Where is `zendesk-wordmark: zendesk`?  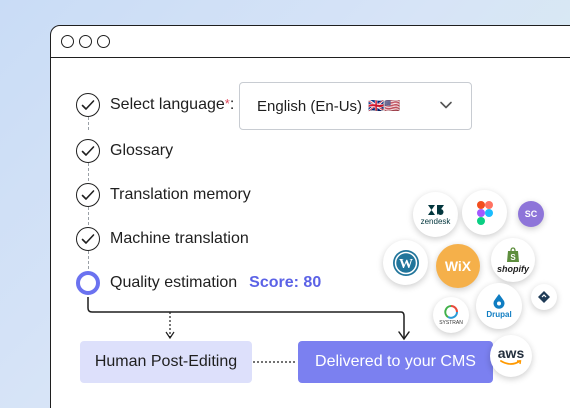
zendesk-wordmark: zendesk is located at coordinates (435, 221).